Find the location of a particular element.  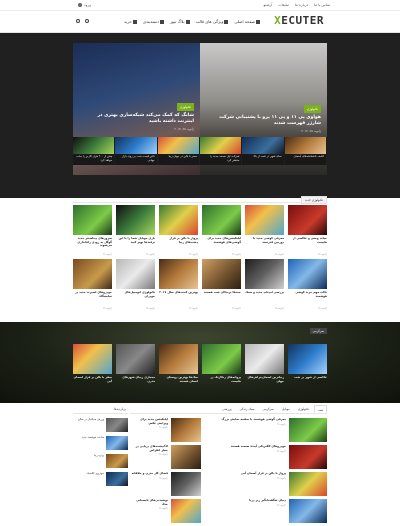

hero-thumb: سفر با بالن در جهان زیبا is located at coordinates (178, 151).